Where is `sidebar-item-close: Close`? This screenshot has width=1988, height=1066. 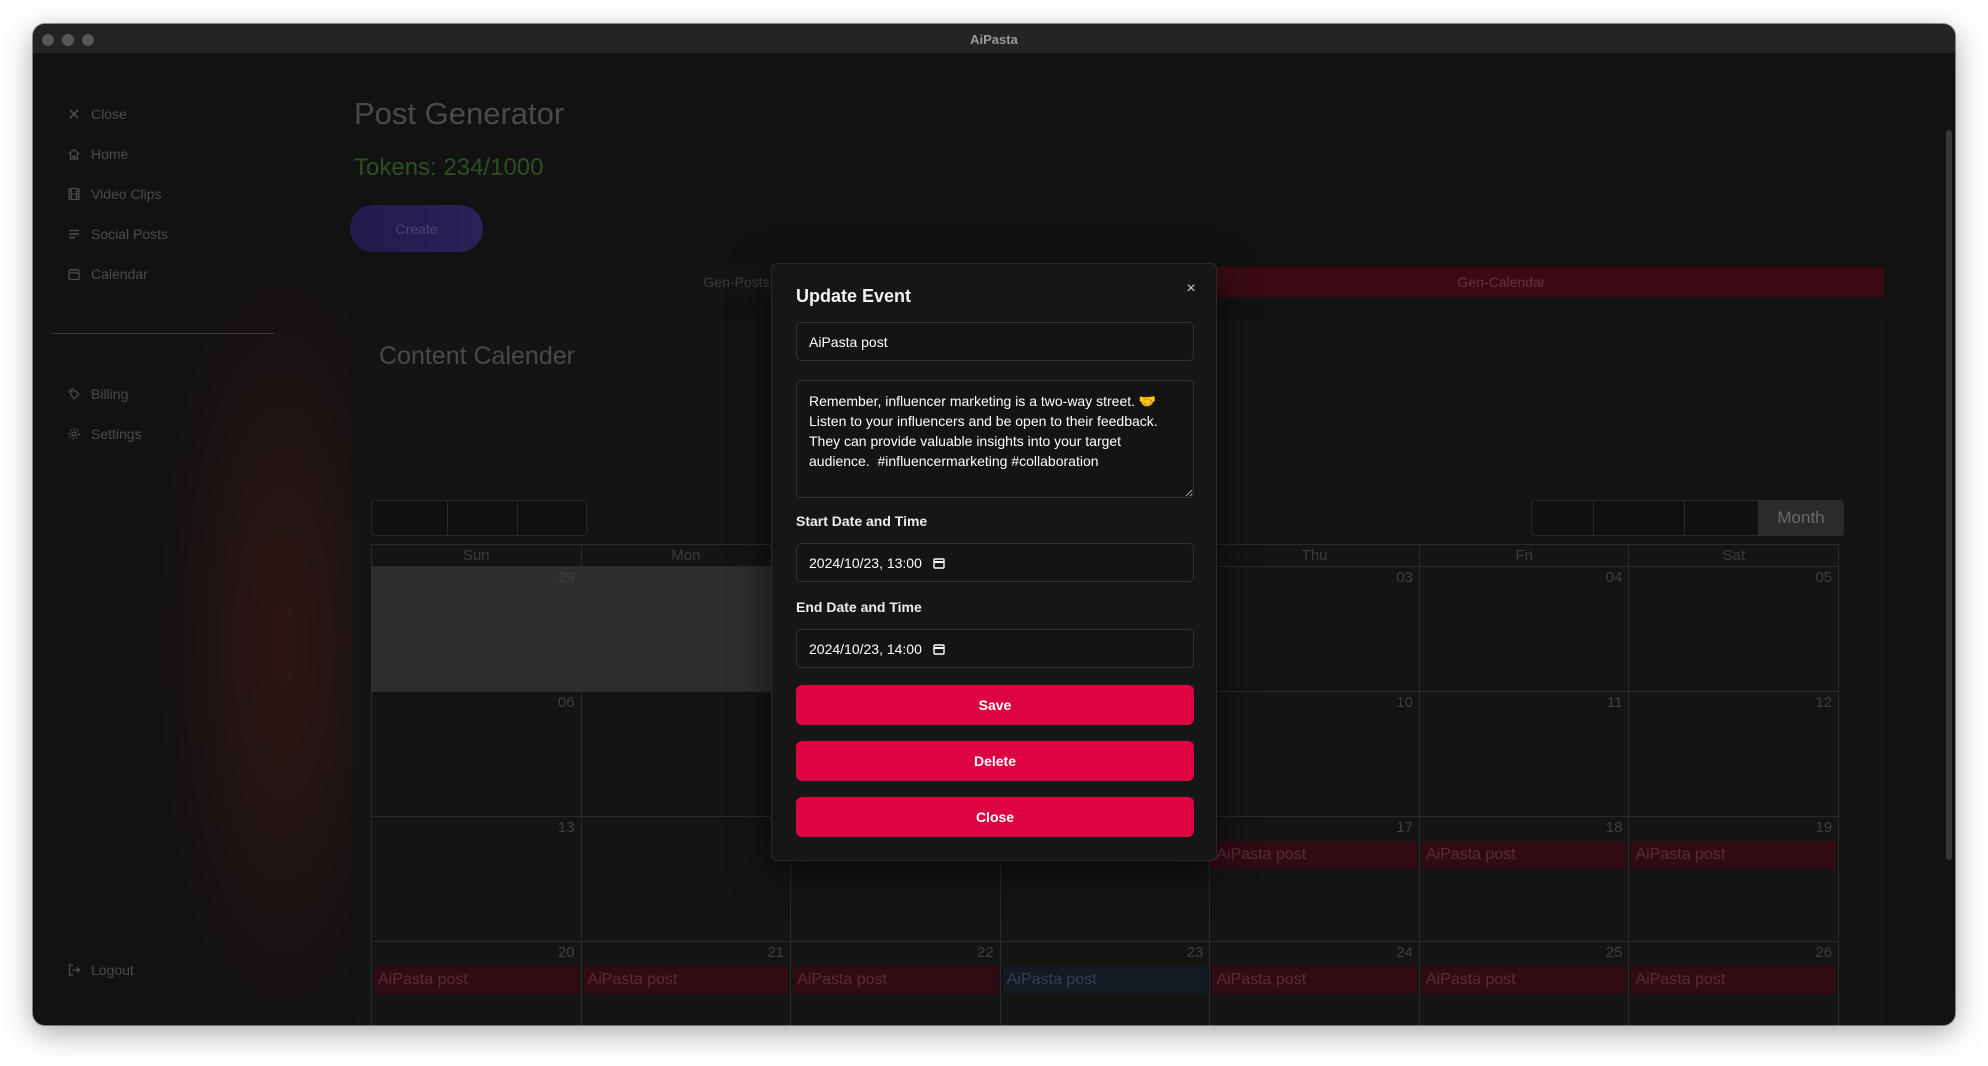 sidebar-item-close: Close is located at coordinates (97, 114).